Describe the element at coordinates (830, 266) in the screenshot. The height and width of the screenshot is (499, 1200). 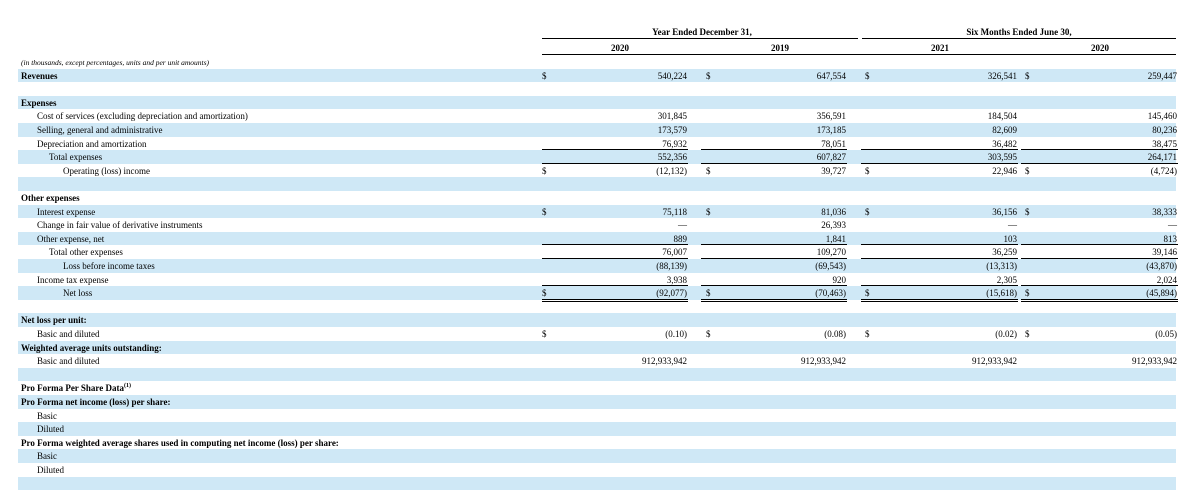
I see `cell-value: (69,543)` at that location.